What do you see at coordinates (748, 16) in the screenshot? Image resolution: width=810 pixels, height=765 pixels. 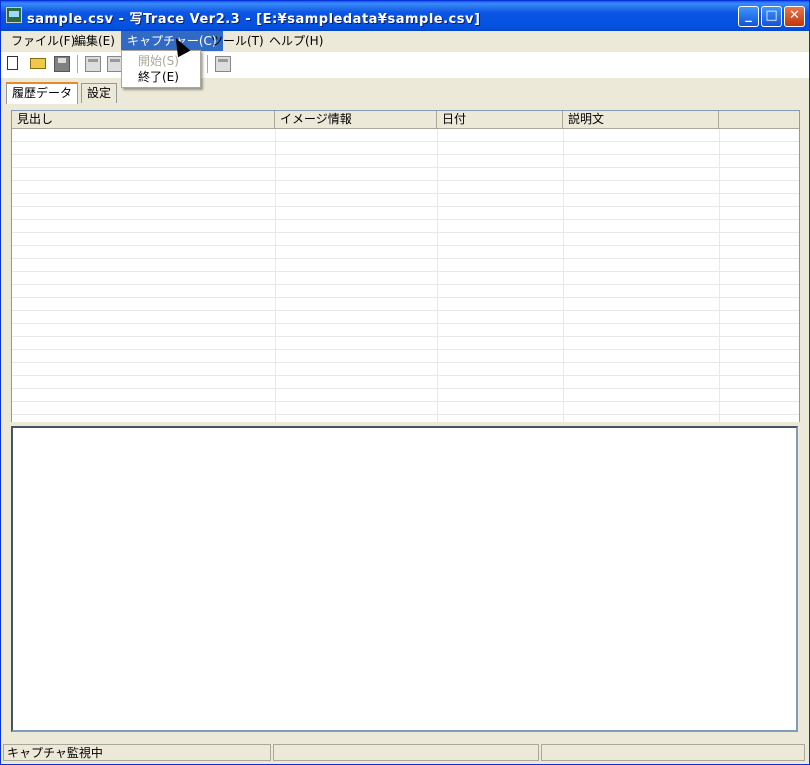 I see `minimize-button: _` at bounding box center [748, 16].